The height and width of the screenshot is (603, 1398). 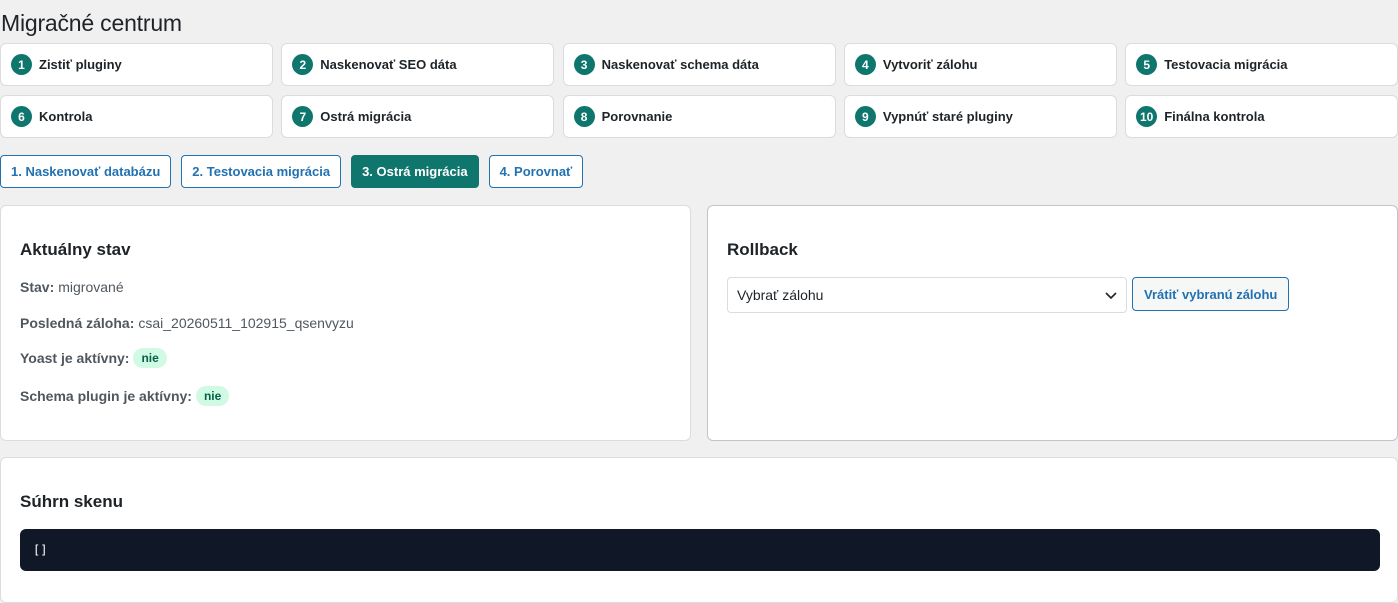 What do you see at coordinates (261, 171) in the screenshot?
I see `tab-test-migration: 2. Testovacia migrácia` at bounding box center [261, 171].